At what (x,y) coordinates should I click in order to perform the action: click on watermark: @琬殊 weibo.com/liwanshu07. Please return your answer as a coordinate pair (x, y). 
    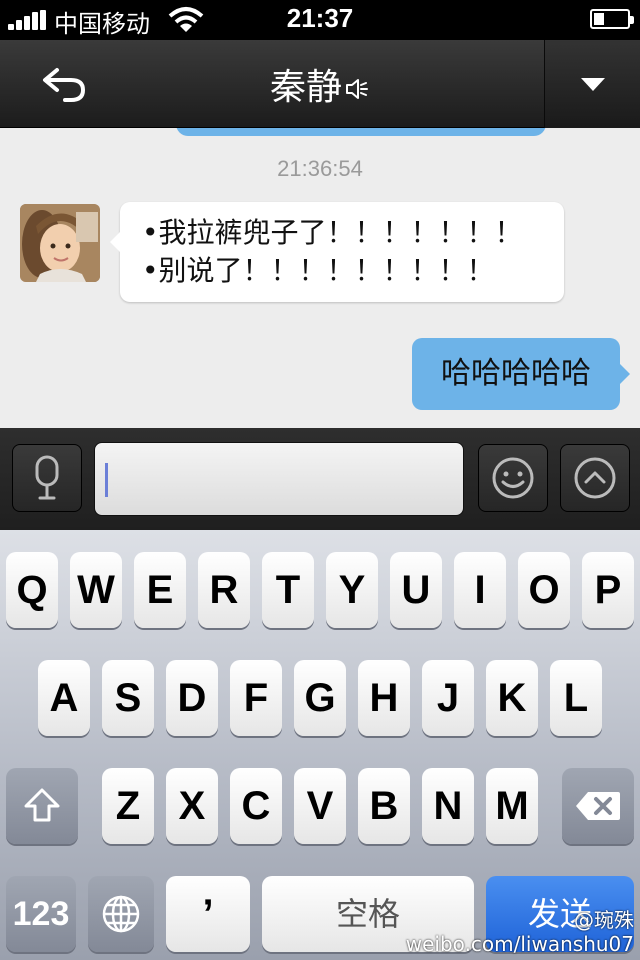
    Looking at the image, I should click on (520, 932).